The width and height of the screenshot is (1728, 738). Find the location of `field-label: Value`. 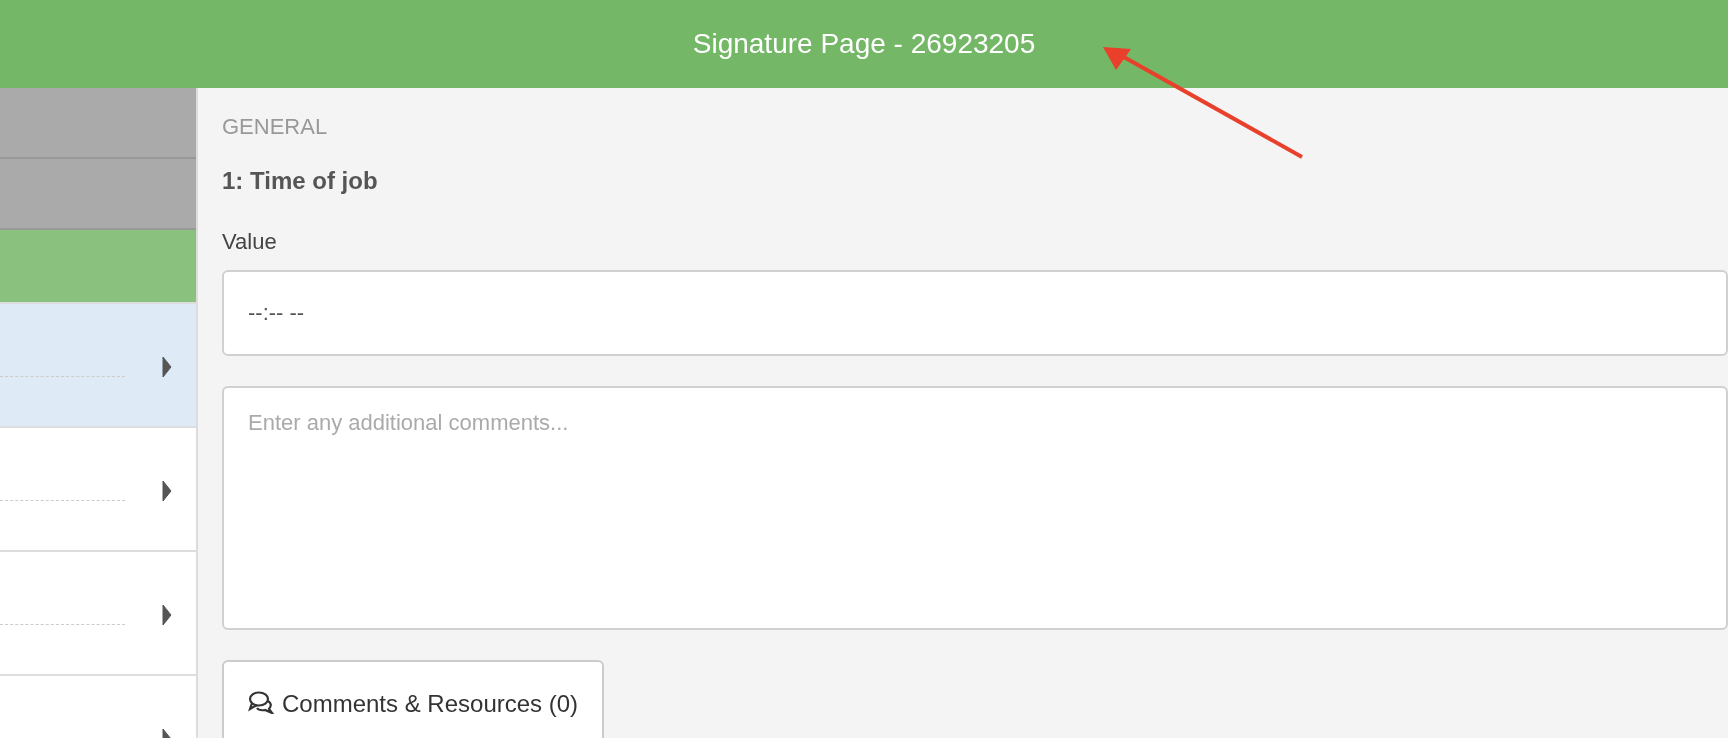

field-label: Value is located at coordinates (250, 242).